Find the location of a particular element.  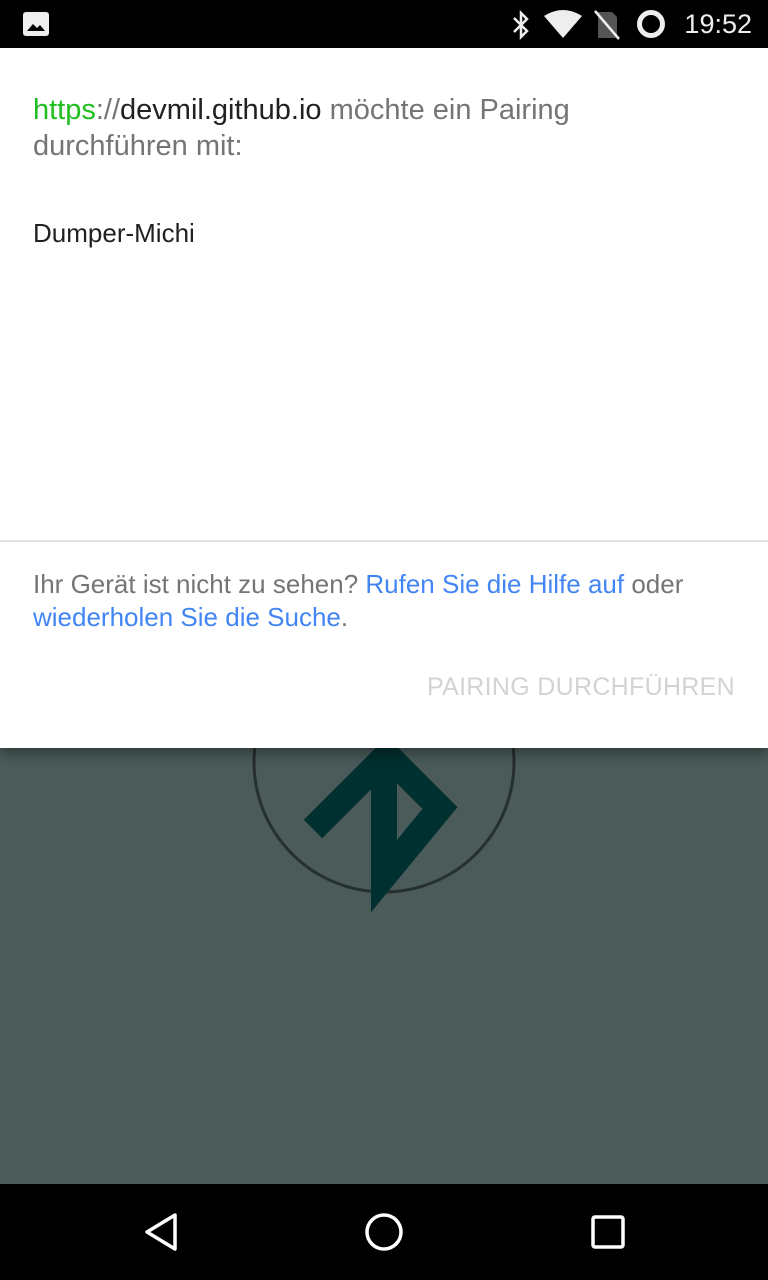

no-sim-icon is located at coordinates (607, 25).